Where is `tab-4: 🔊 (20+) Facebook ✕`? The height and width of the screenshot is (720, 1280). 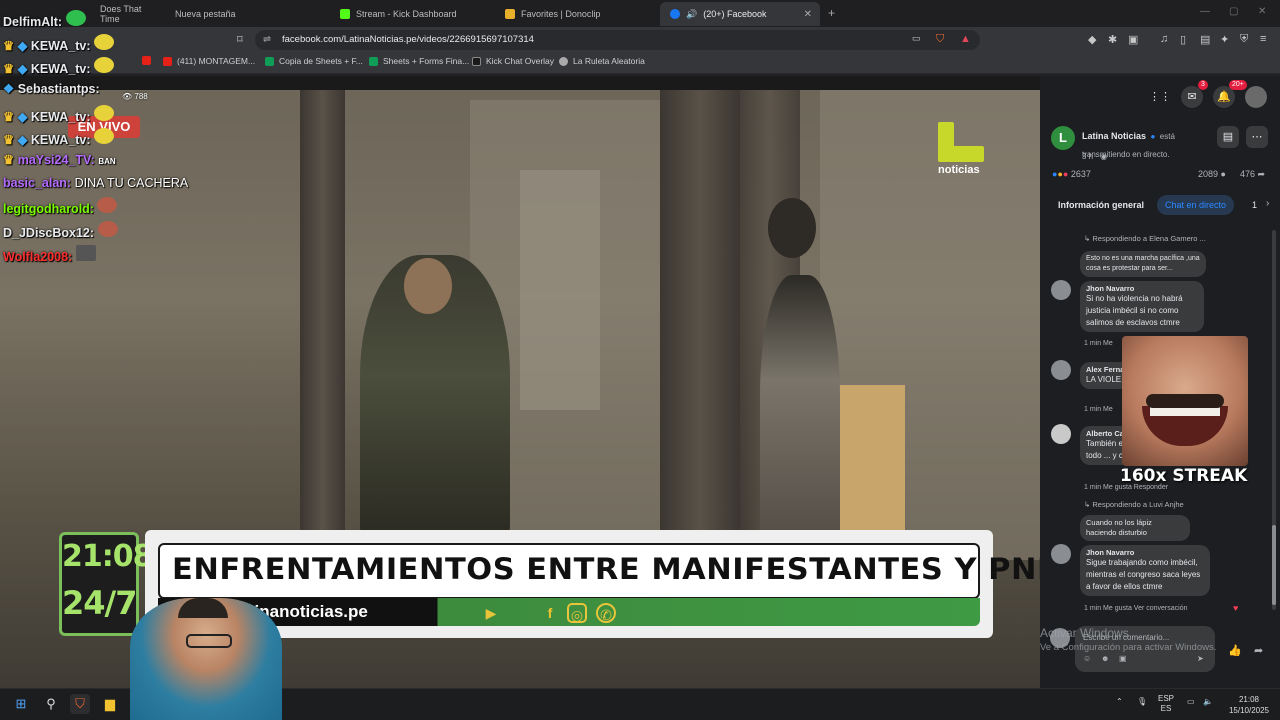
tab-4: 🔊 (20+) Facebook ✕ is located at coordinates (740, 14).